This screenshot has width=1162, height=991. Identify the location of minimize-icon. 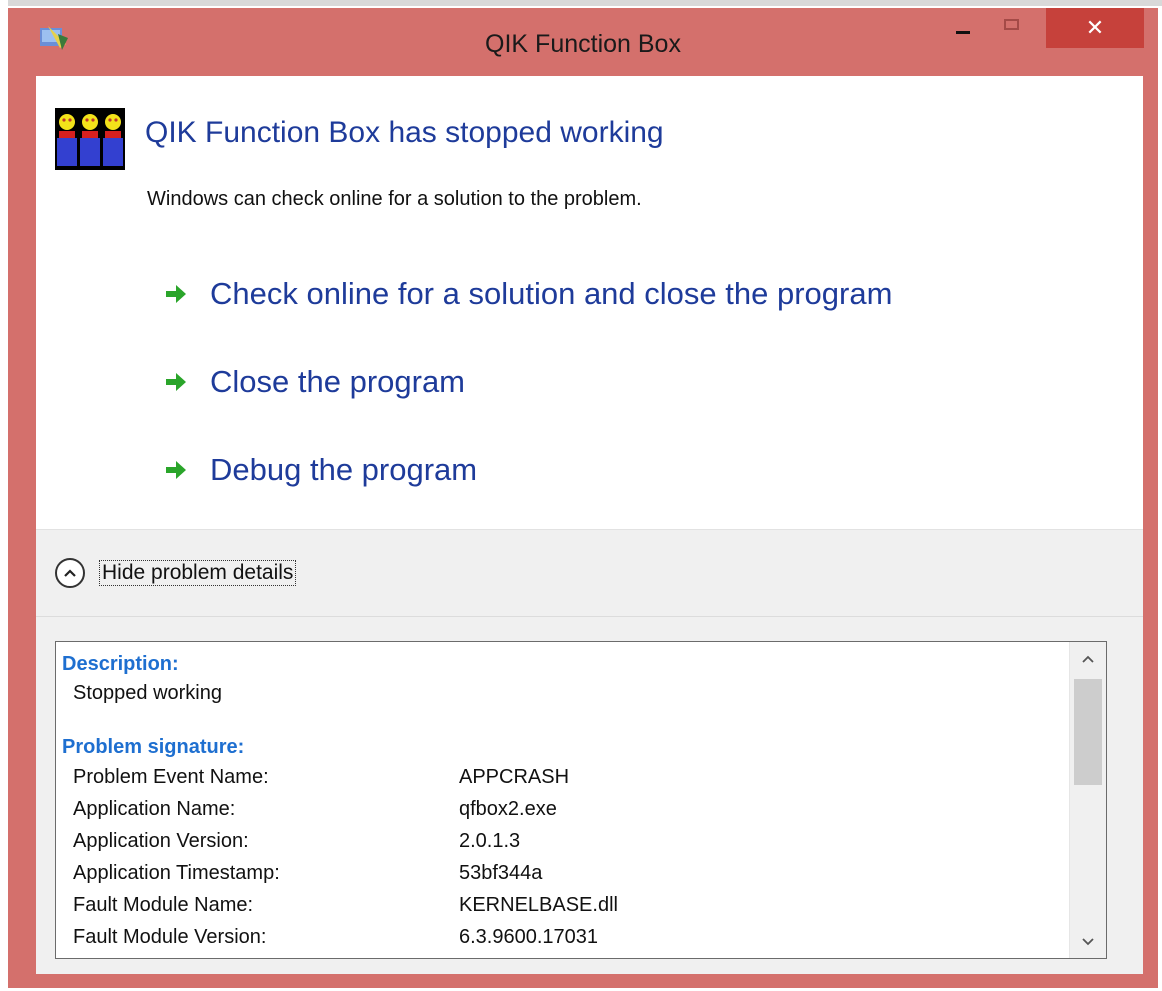
(963, 32).